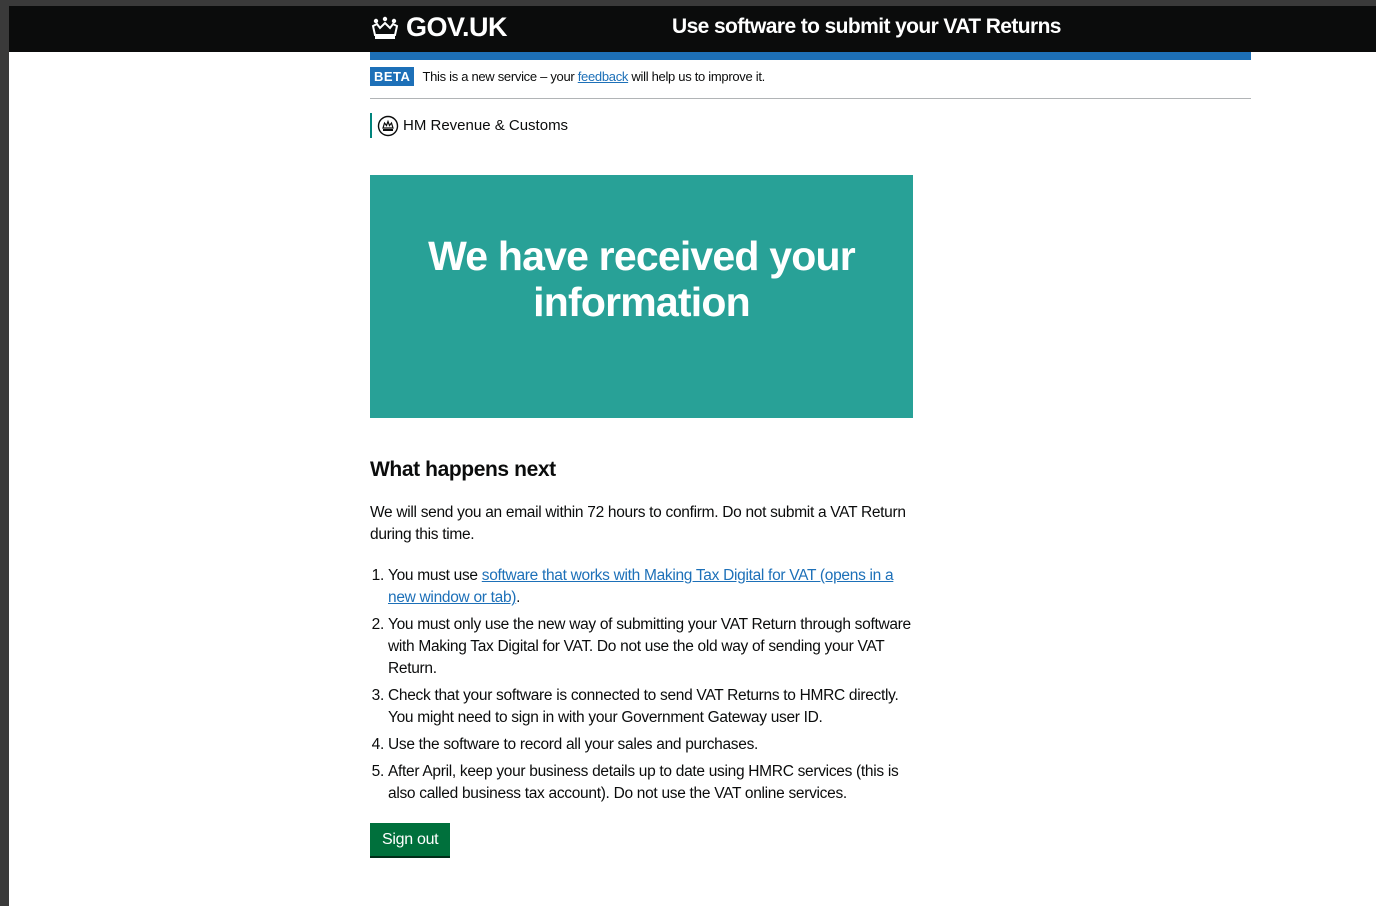  What do you see at coordinates (463, 469) in the screenshot?
I see `what-happens-next-heading: What happens next` at bounding box center [463, 469].